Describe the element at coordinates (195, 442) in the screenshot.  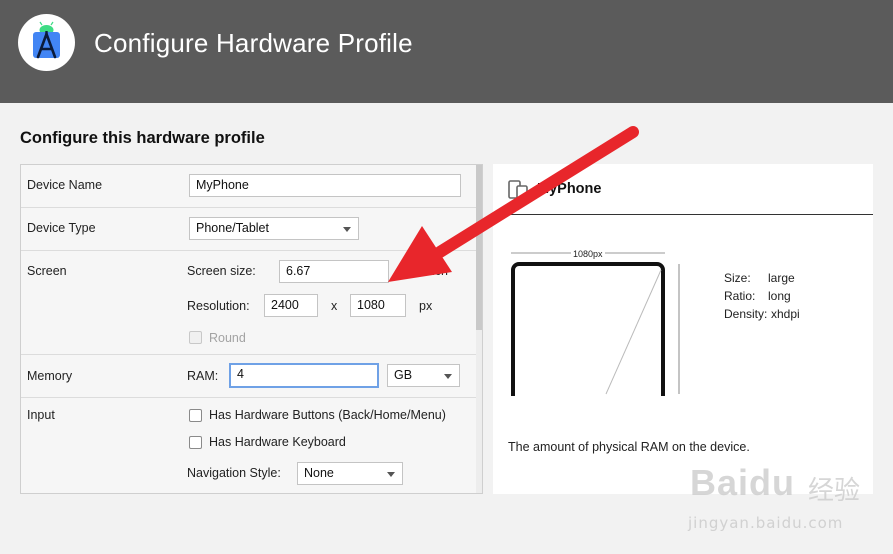
I see `hardware-keyboard-checkbox` at that location.